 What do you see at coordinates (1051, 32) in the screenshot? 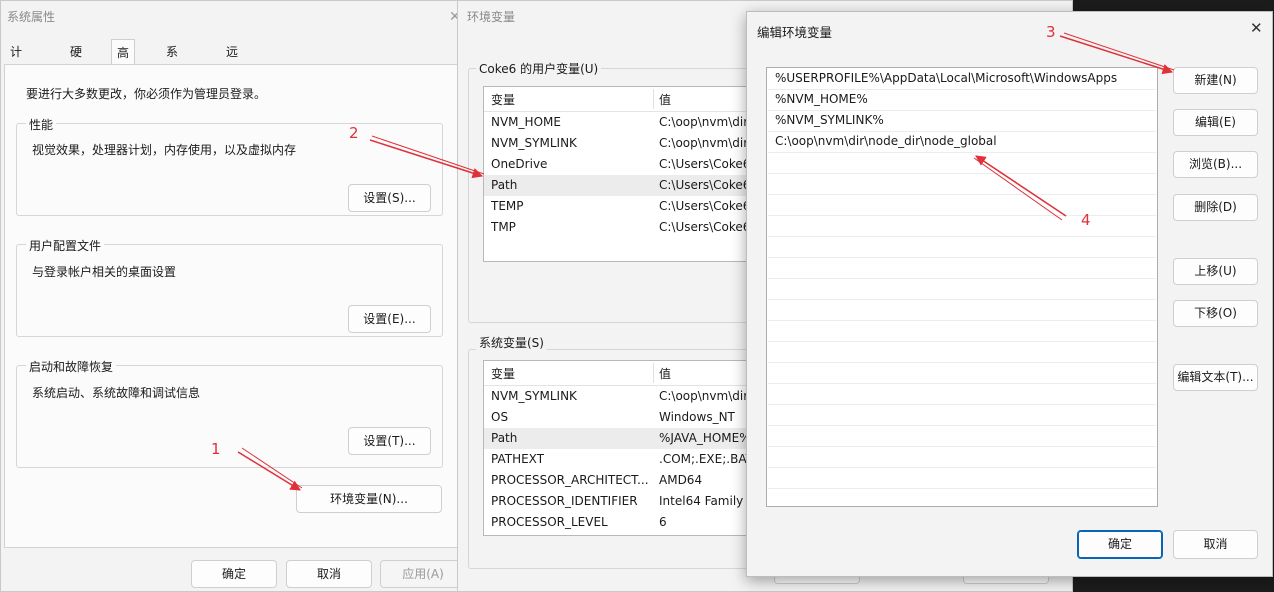
I see `annotation-3: 3` at bounding box center [1051, 32].